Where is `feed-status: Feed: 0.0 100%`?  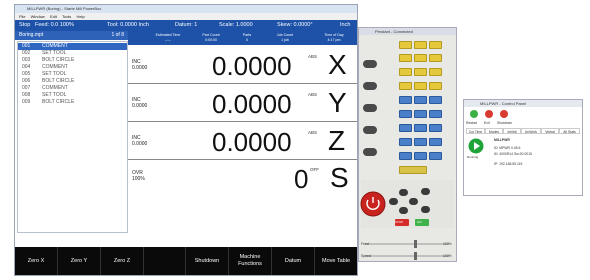
feed-status: Feed: 0.0 100% is located at coordinates (54, 25).